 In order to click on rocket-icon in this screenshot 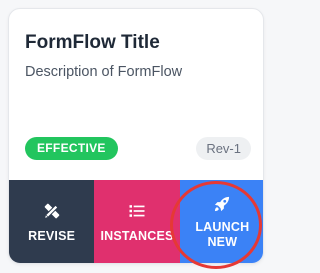, I will do `click(222, 203)`.